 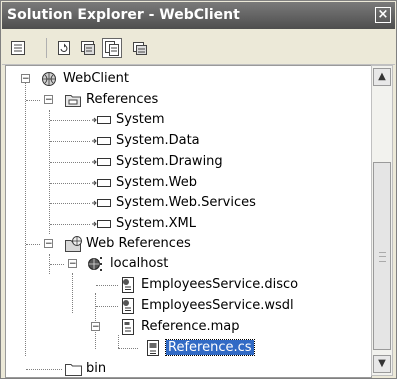 What do you see at coordinates (186, 79) in the screenshot?
I see `tree-item-webclient: − WebClient` at bounding box center [186, 79].